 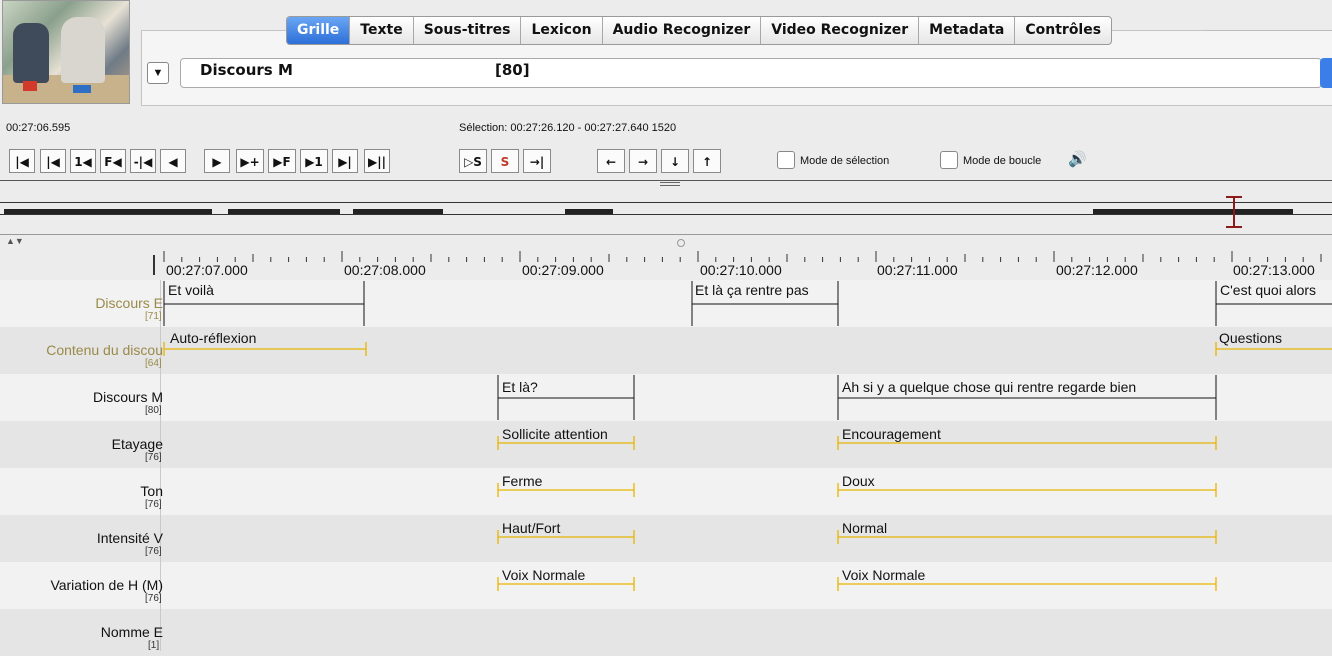 I want to click on annotation: Doux, so click(x=858, y=481).